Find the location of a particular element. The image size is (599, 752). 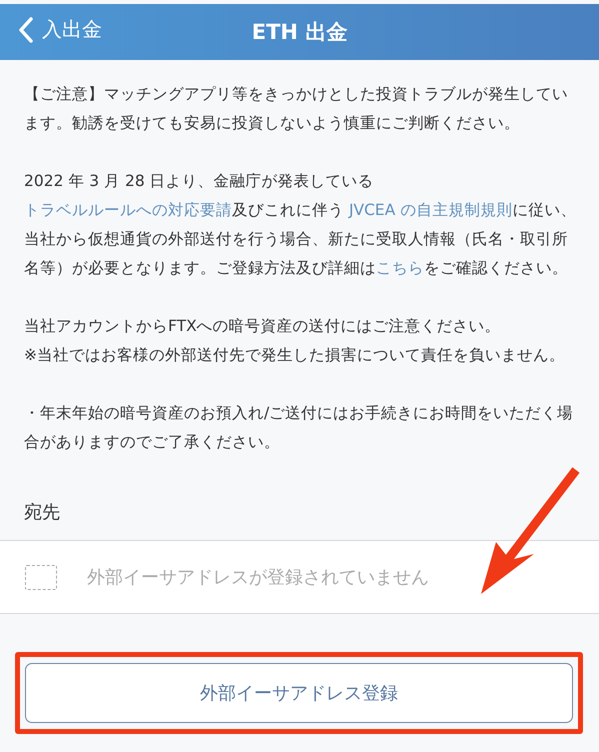

notice-text: 当社アカウントからFTXへの暗号資産の送付にはご注意ください。 ※当社ではお客様の外部送付先で発生した損害について責任を負いません。 is located at coordinates (295, 341).